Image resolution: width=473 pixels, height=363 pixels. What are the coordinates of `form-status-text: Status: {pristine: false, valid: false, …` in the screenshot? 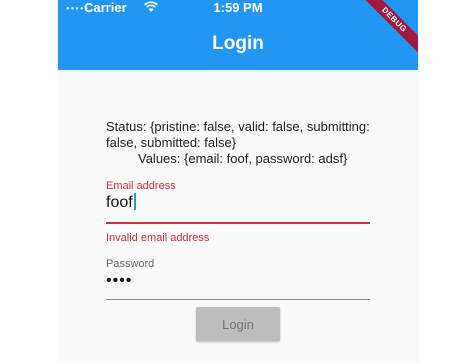 It's located at (241, 143).